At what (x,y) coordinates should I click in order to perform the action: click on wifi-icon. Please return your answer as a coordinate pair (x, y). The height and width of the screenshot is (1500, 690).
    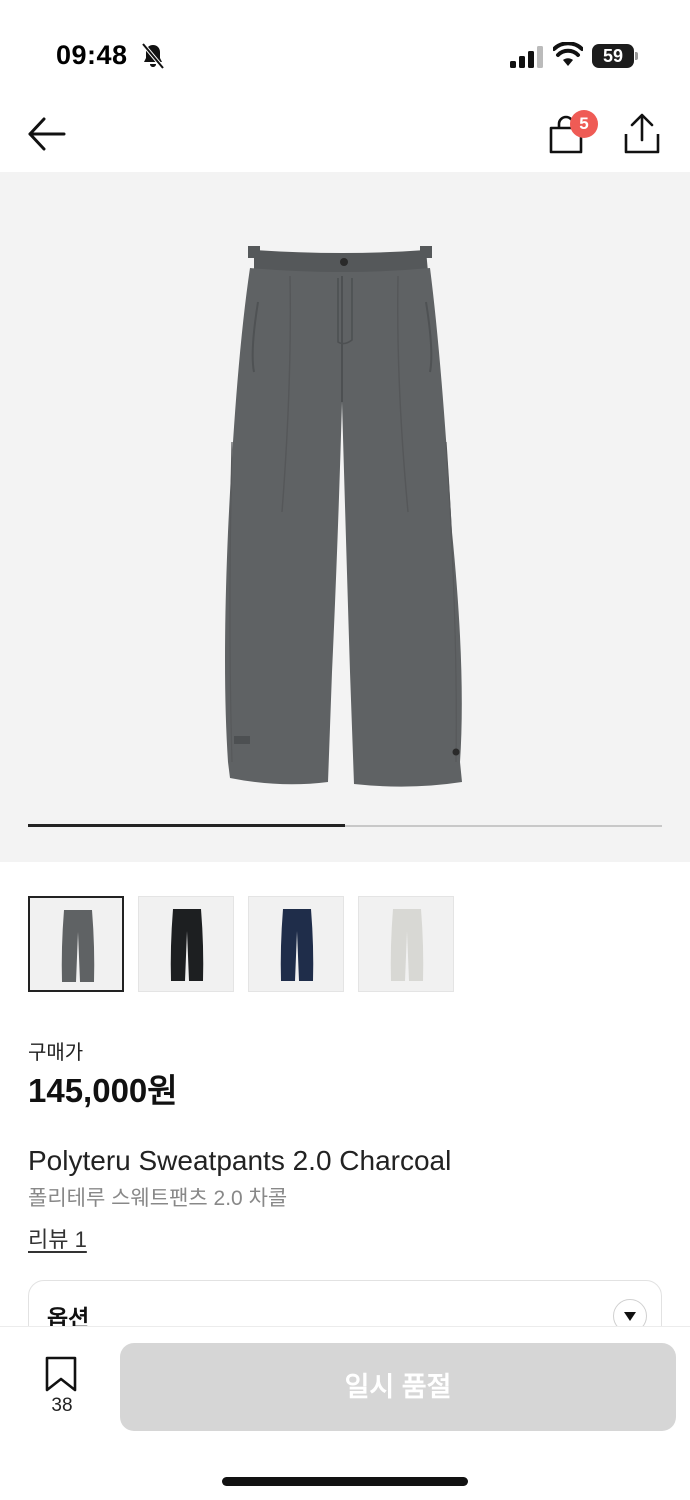
    Looking at the image, I should click on (568, 54).